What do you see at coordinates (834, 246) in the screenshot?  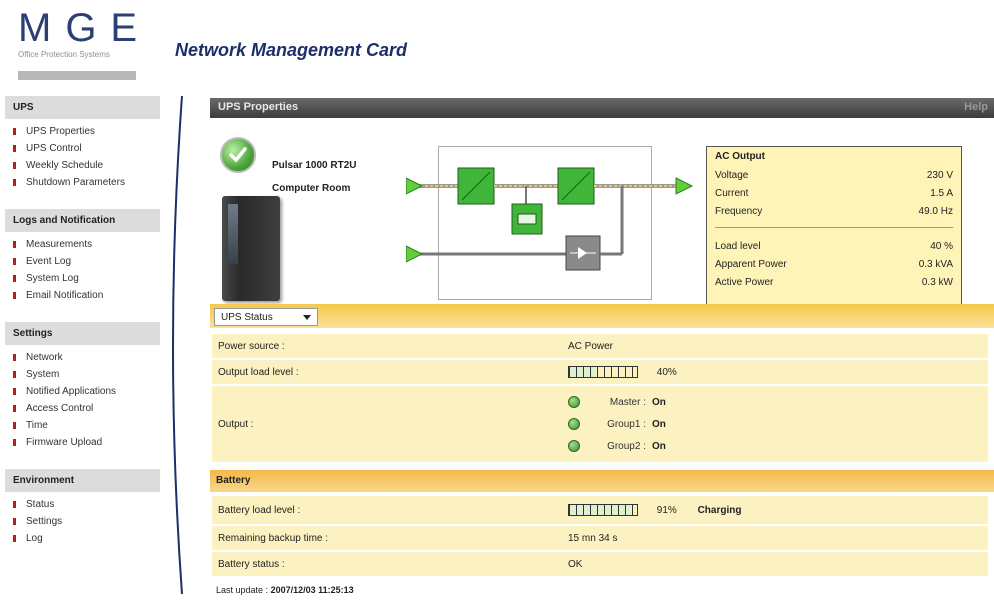 I see `ac-row-load-level: Load level 40 %` at bounding box center [834, 246].